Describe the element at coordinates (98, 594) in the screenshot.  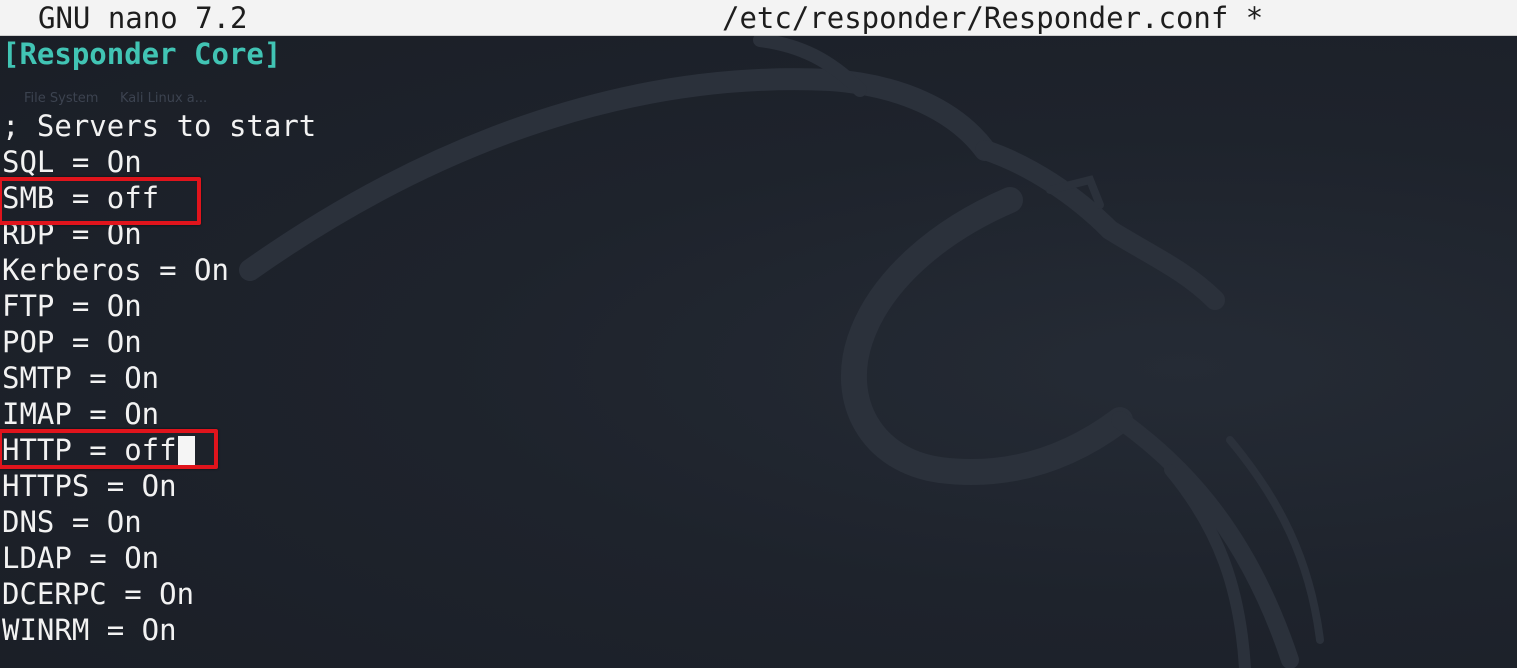
I see `config-line-dcerpc: DCERPC = On` at that location.